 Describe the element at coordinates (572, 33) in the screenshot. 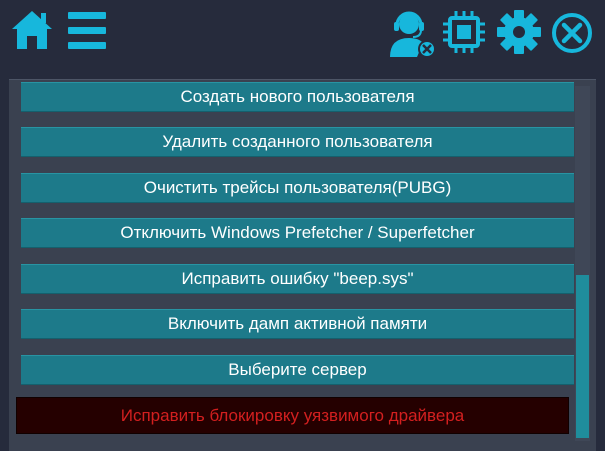

I see `close-circle-icon` at that location.